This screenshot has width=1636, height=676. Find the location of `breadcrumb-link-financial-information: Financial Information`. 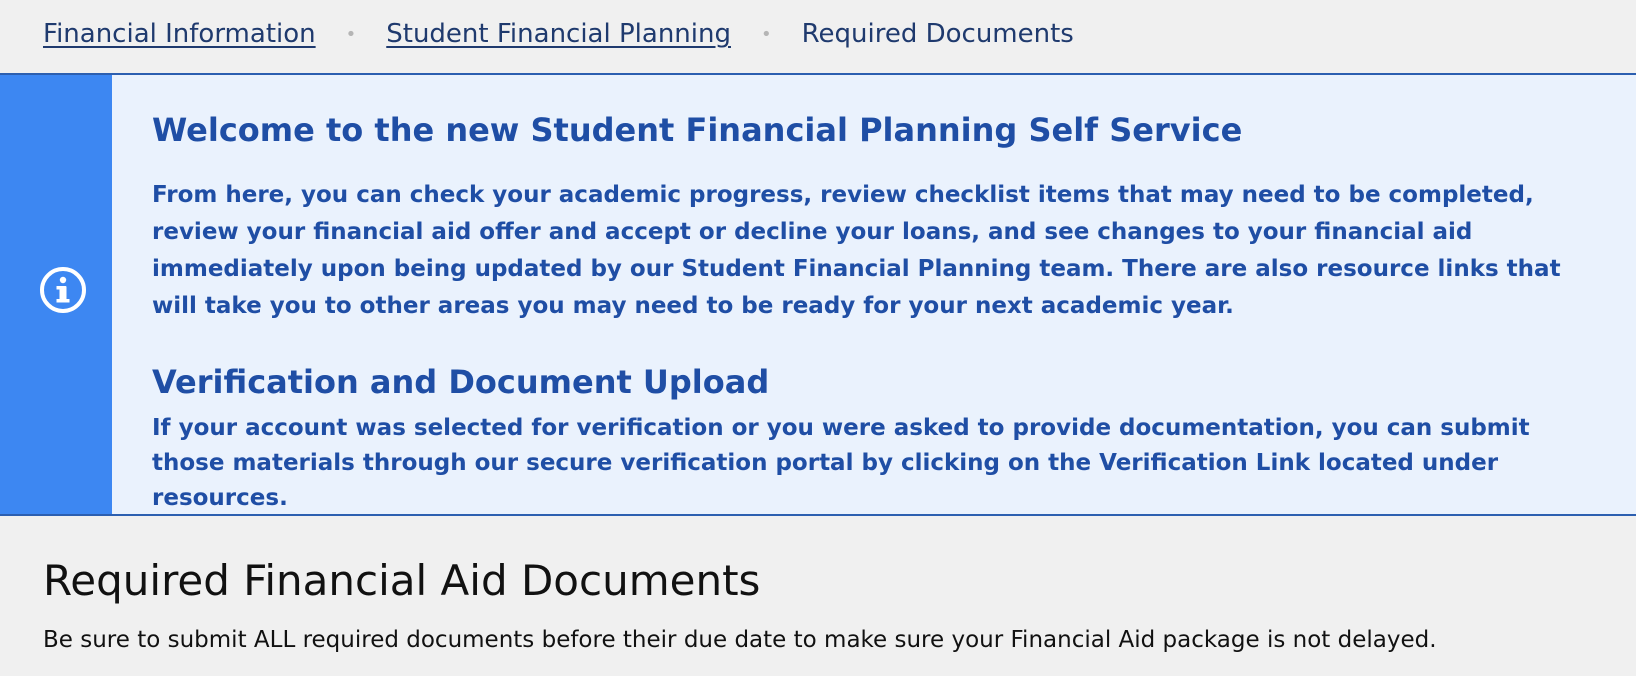

breadcrumb-link-financial-information: Financial Information is located at coordinates (179, 34).